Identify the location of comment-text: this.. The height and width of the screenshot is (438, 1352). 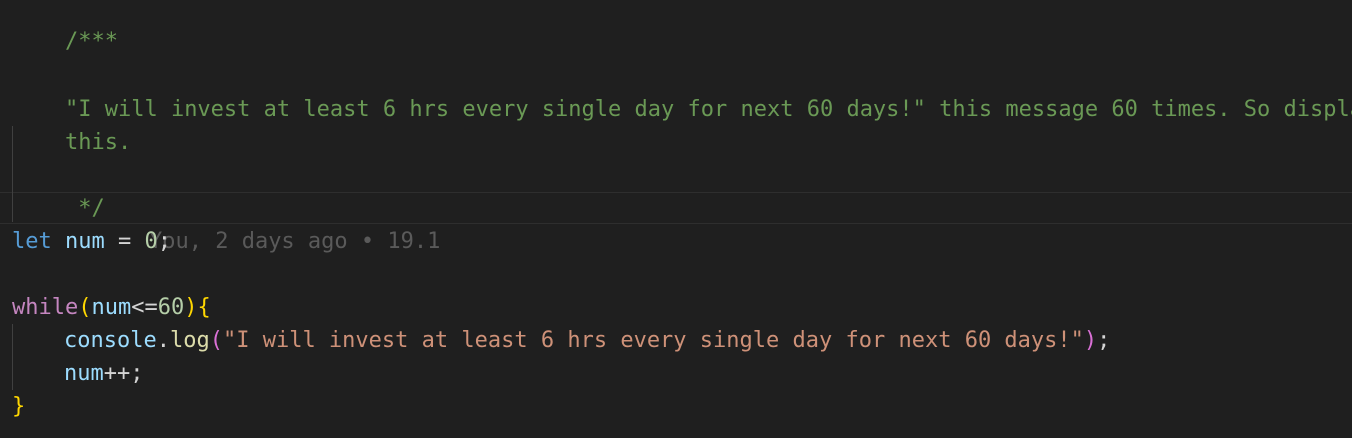
(98, 142).